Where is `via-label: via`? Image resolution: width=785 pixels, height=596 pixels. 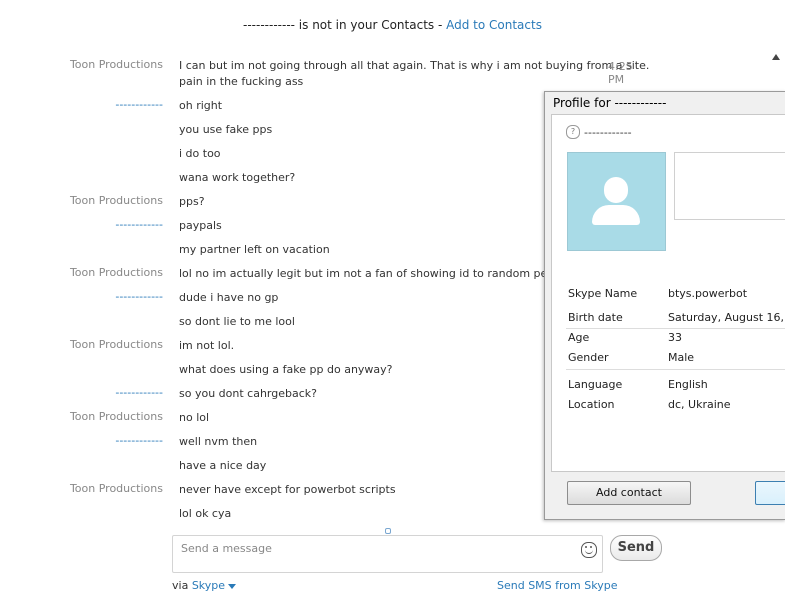
via-label: via is located at coordinates (180, 585).